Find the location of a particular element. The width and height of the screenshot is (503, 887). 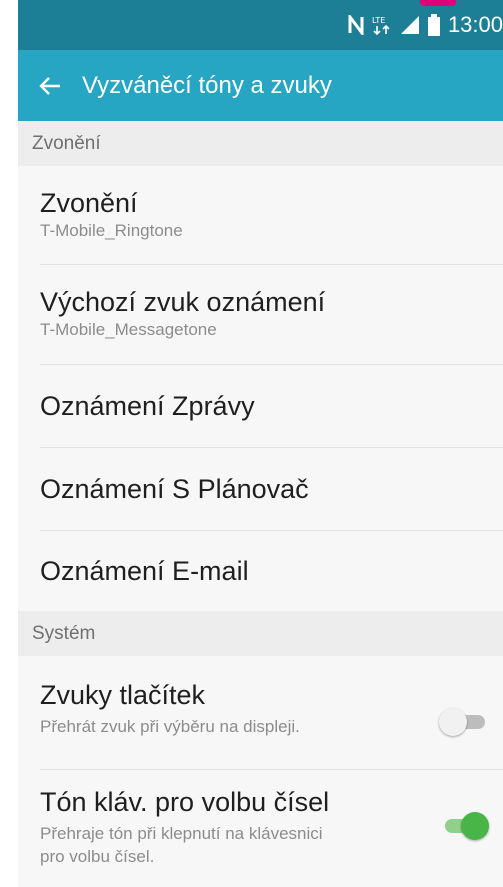

list-item-title: Oznámení S Plánovač is located at coordinates (174, 489).